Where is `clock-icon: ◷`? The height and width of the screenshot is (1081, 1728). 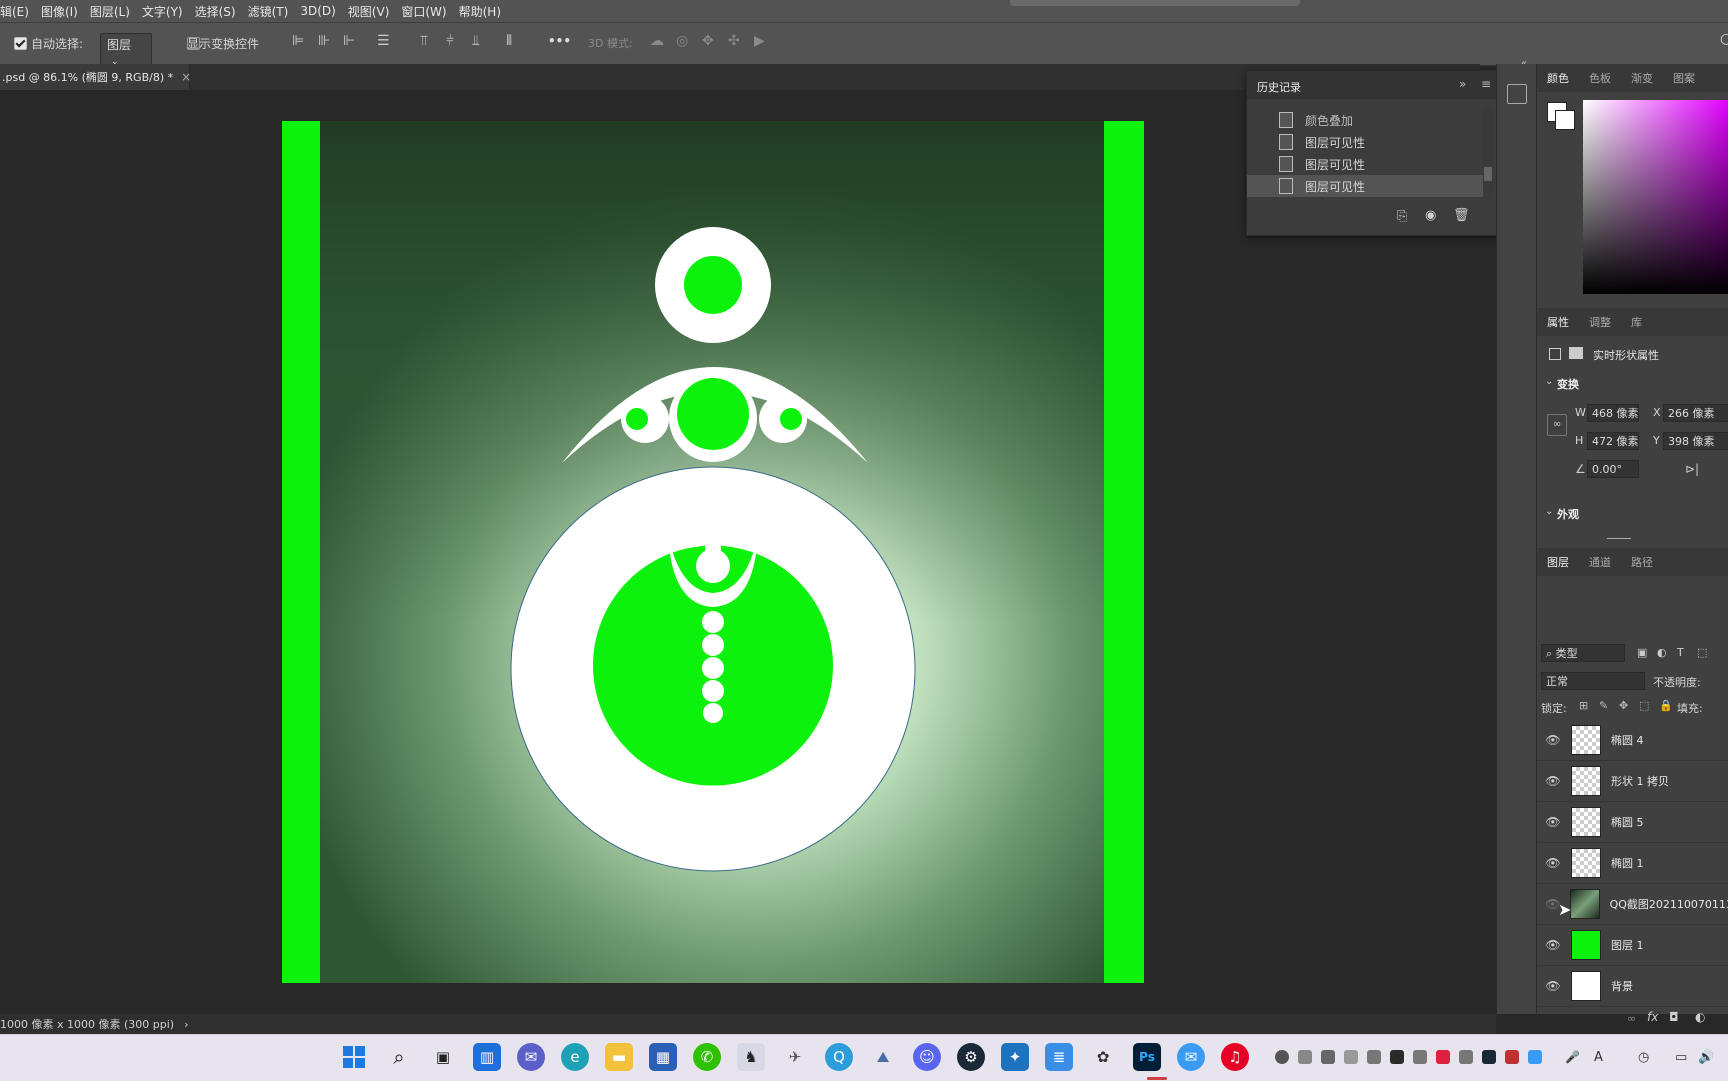
clock-icon: ◷ is located at coordinates (1645, 1057).